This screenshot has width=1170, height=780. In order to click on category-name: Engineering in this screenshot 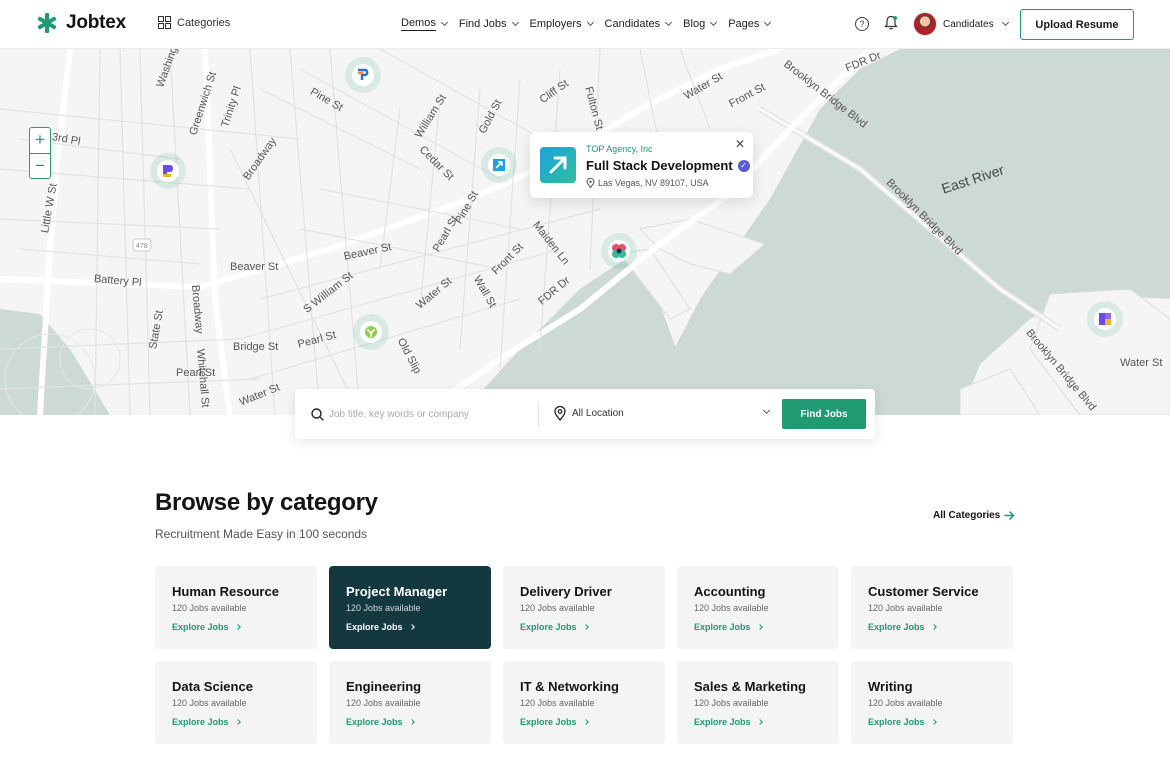, I will do `click(384, 686)`.